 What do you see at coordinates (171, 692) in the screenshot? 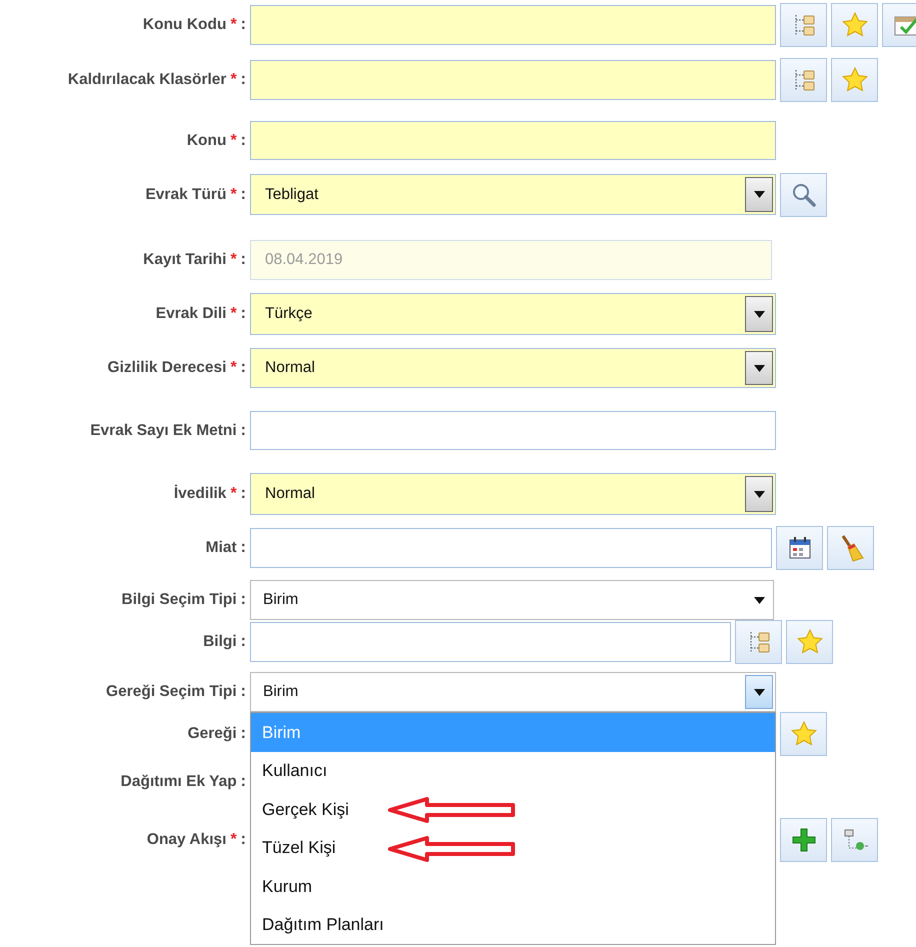
I see `field-label: Gereği Seçim Tipi` at bounding box center [171, 692].